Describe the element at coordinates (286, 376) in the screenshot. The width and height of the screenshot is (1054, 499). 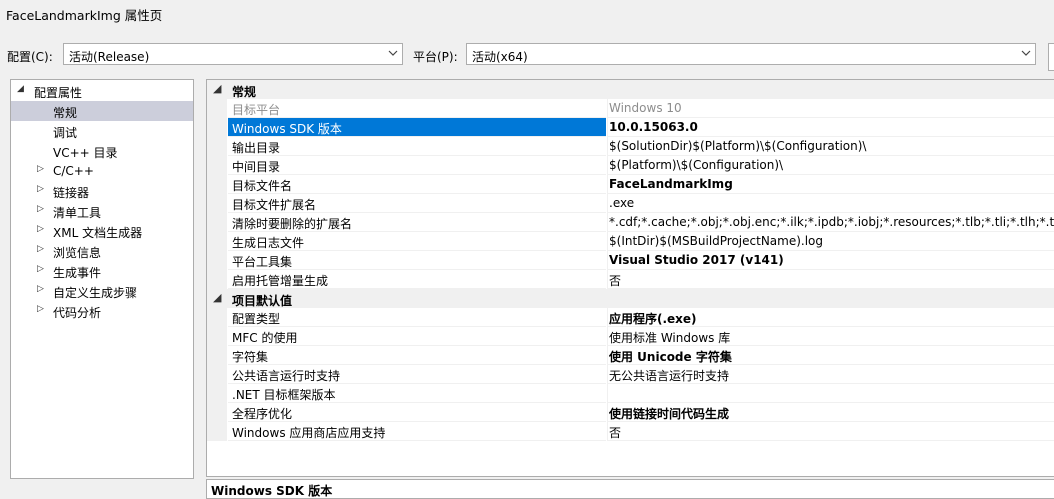
I see `property-name: 公共语言运行时支持` at that location.